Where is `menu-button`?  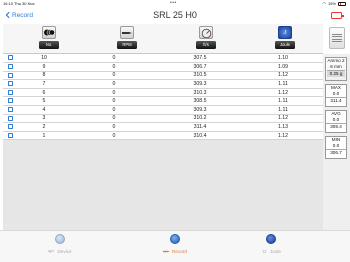
menu-button is located at coordinates (337, 38).